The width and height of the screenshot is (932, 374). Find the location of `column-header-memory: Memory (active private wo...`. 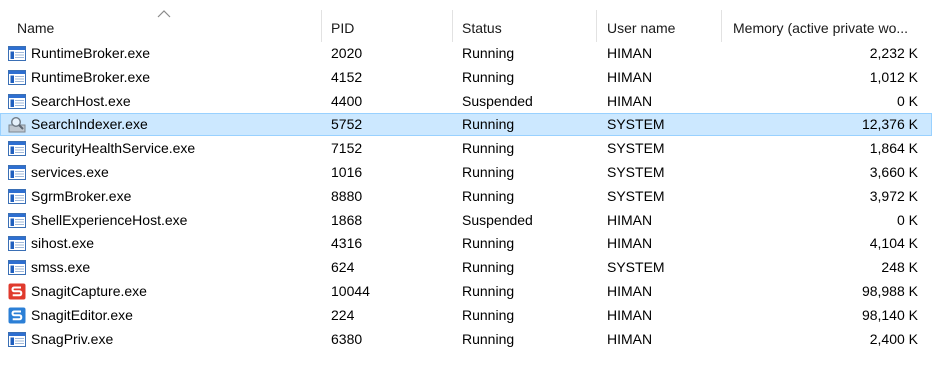

column-header-memory: Memory (active private wo... is located at coordinates (832, 28).